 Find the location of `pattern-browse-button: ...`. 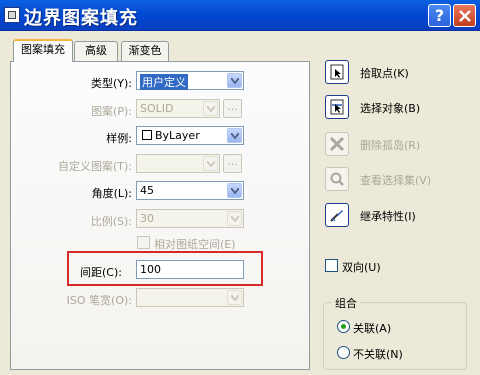

pattern-browse-button: ... is located at coordinates (232, 108).